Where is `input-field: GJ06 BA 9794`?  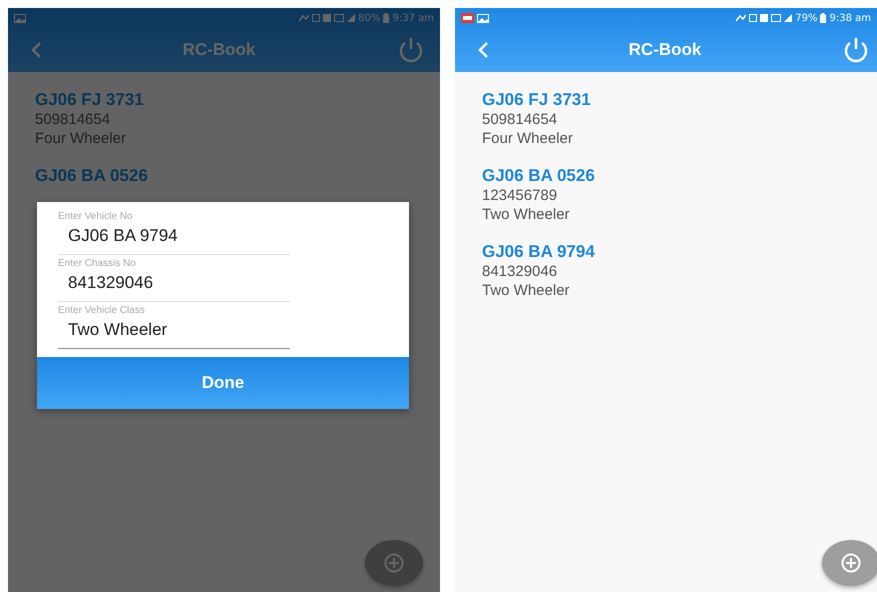 input-field: GJ06 BA 9794 is located at coordinates (174, 238).